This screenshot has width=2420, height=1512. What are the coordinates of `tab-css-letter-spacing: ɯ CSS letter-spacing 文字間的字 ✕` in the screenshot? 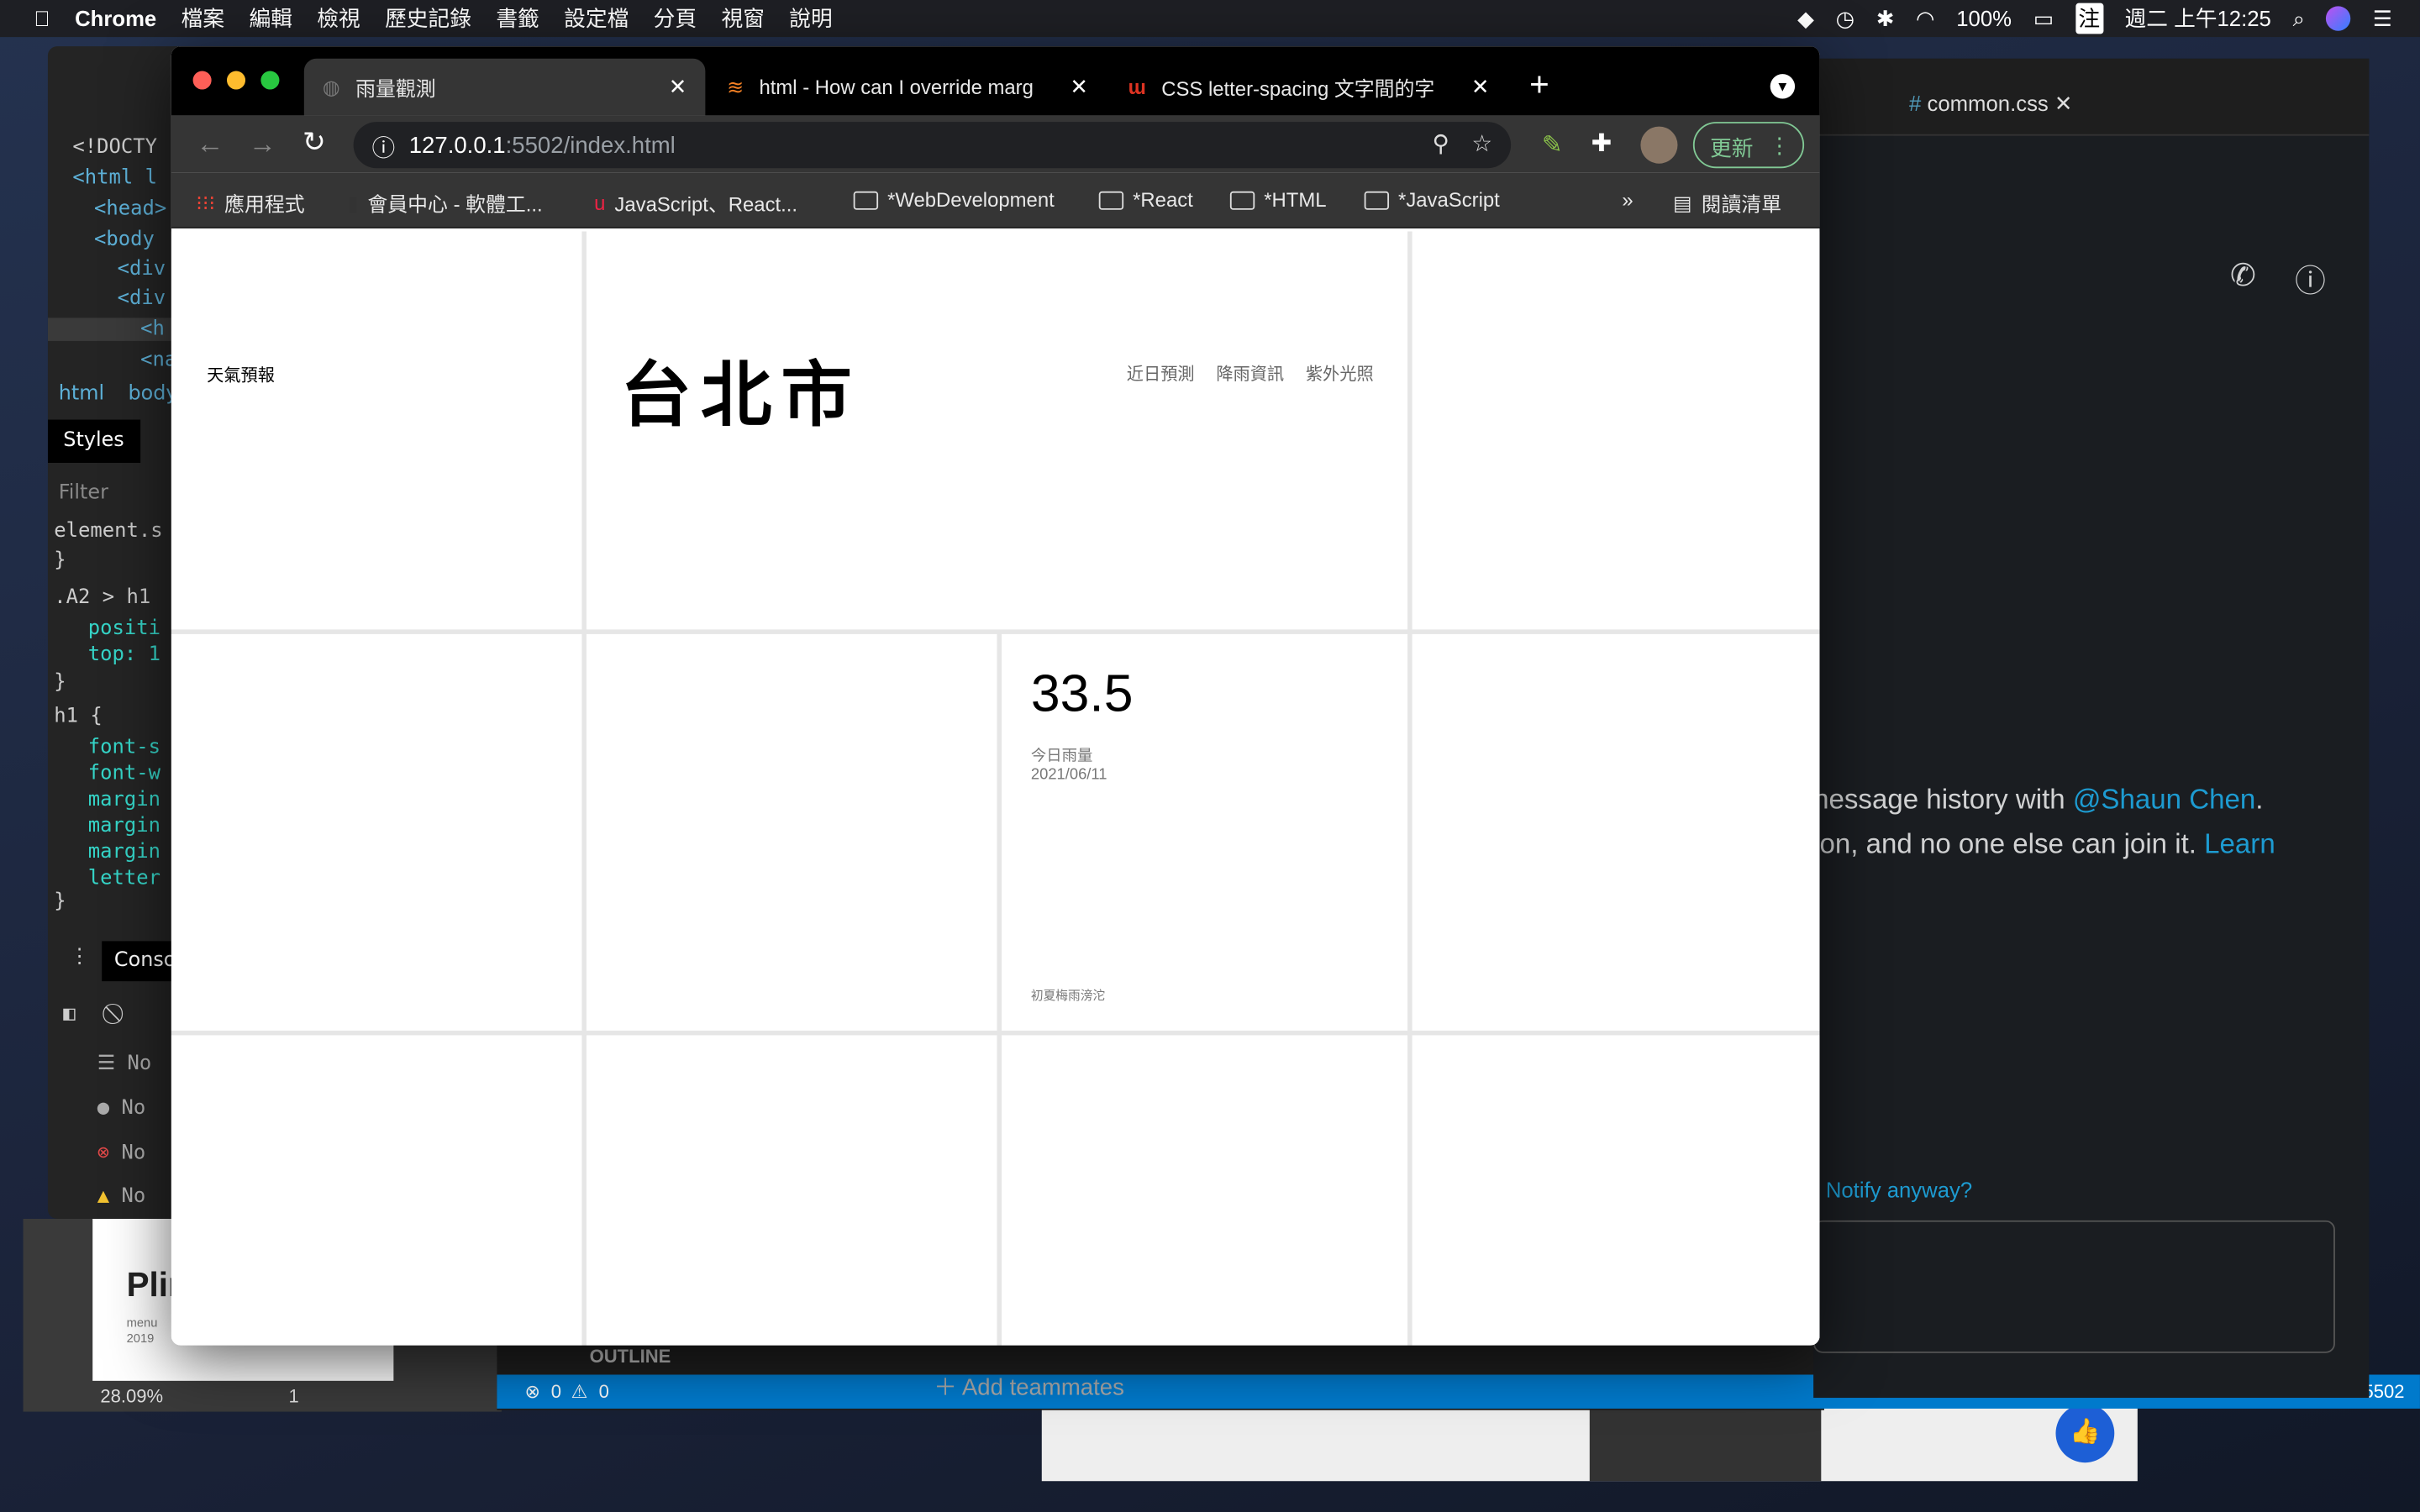 It's located at (1309, 87).